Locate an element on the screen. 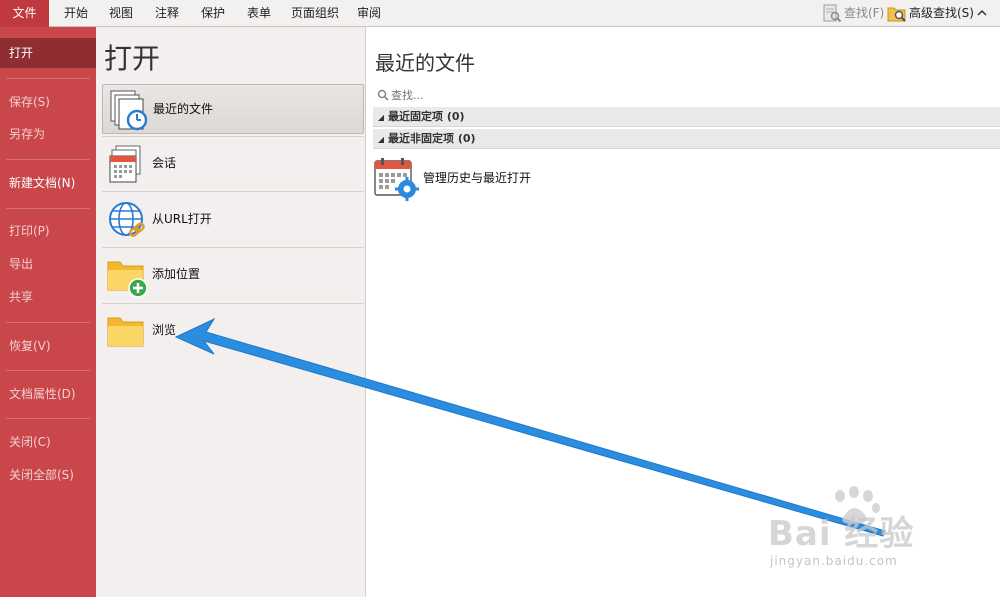 The width and height of the screenshot is (1000, 597). group-unpinned-recent: ◢ 最近非固定项 (0) is located at coordinates (686, 139).